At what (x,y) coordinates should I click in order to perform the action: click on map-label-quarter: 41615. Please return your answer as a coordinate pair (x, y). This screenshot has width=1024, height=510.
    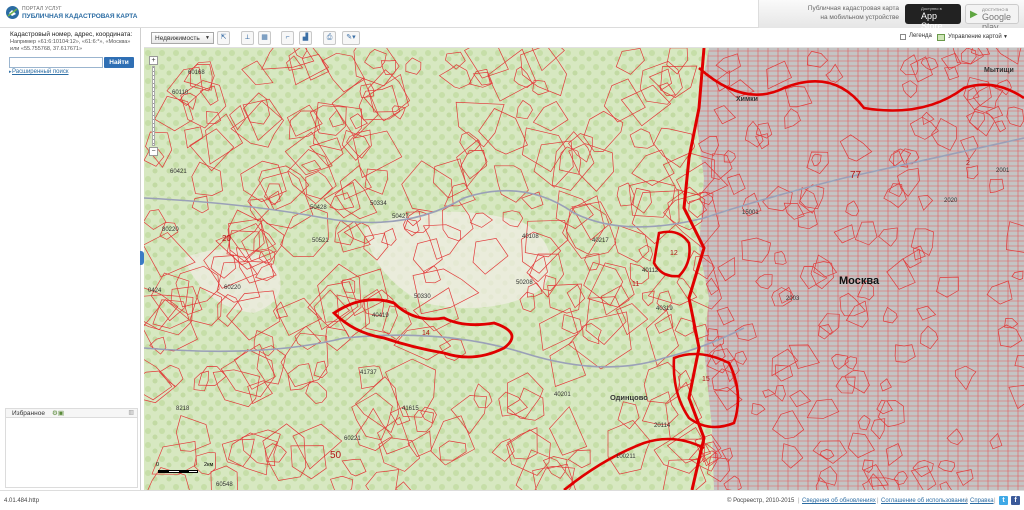
    Looking at the image, I should click on (410, 409).